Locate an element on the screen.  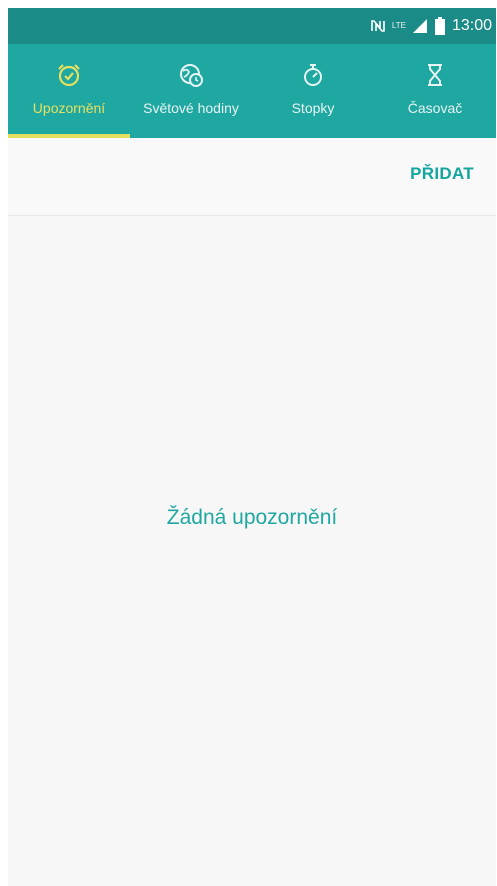
status-icons: LTE 13:00 is located at coordinates (431, 26).